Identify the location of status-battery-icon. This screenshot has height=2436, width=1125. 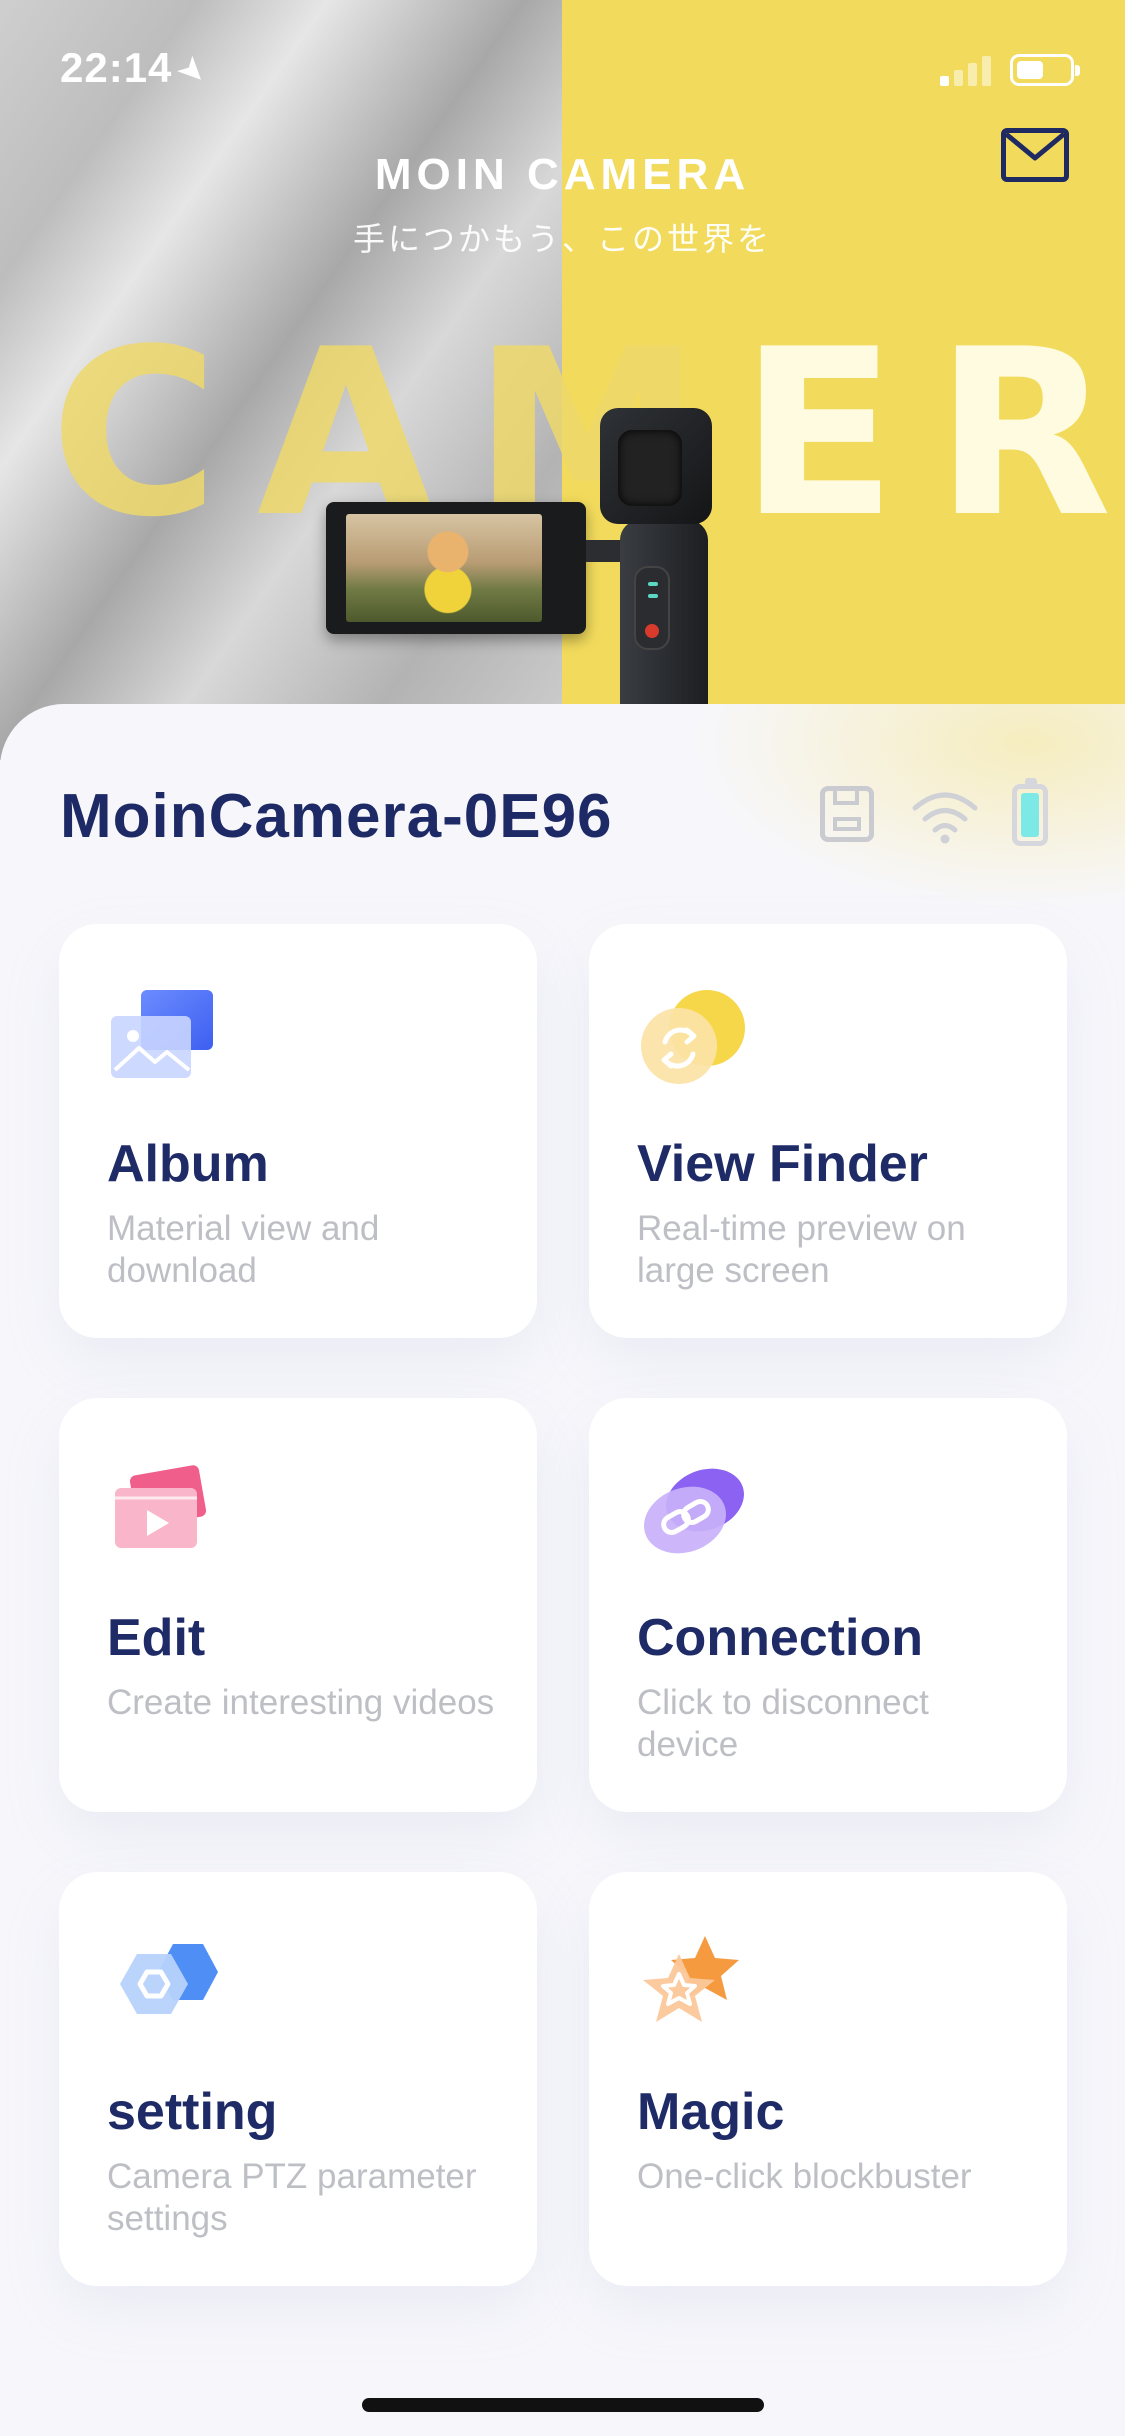
(1045, 70).